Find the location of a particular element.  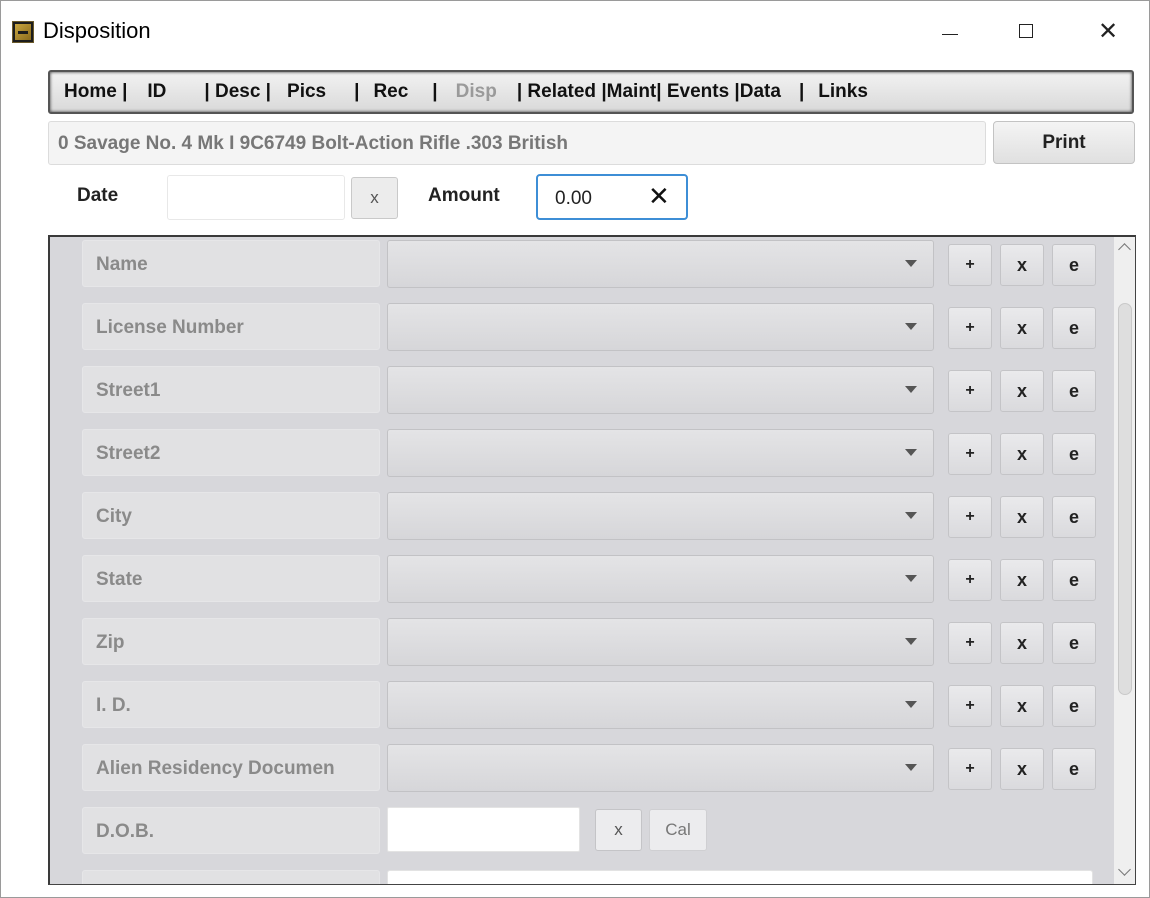

field-label is located at coordinates (231, 877).